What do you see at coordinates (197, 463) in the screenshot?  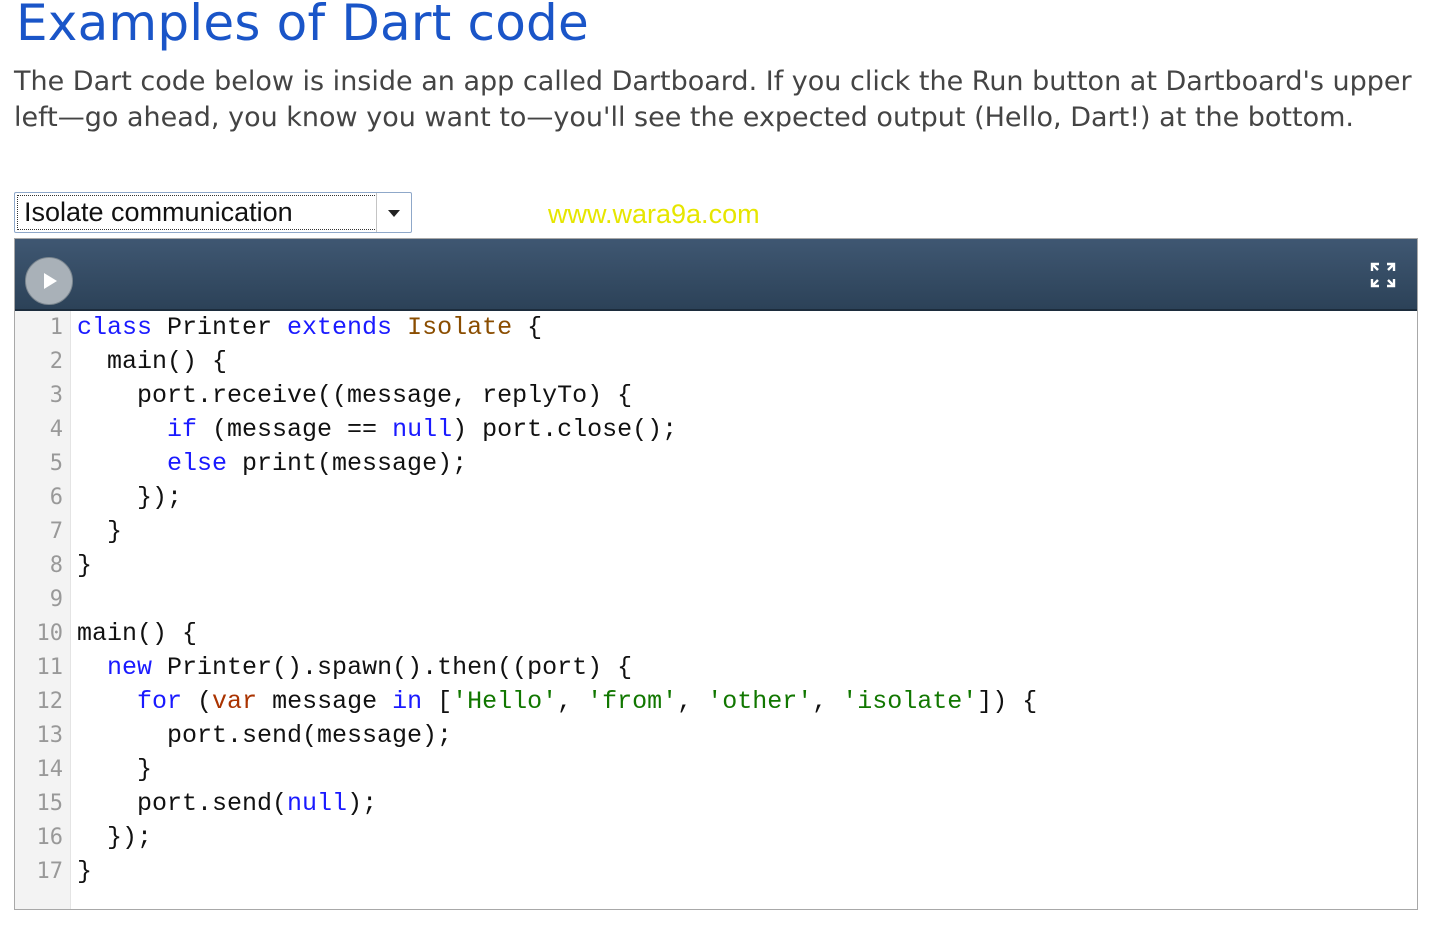 I see `code-token: else` at bounding box center [197, 463].